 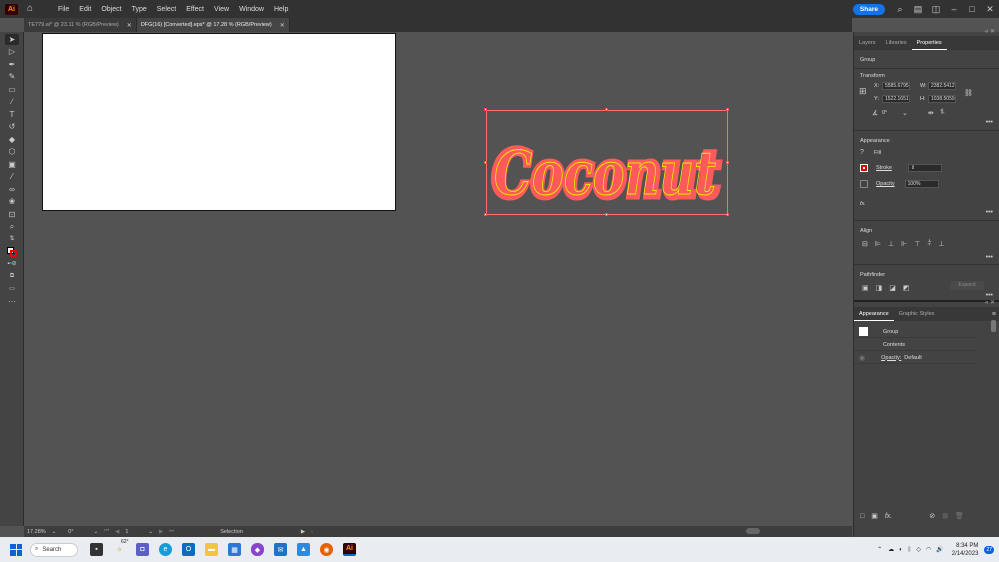 What do you see at coordinates (945, 516) in the screenshot?
I see `duplicate-item-icon: ⊞` at bounding box center [945, 516].